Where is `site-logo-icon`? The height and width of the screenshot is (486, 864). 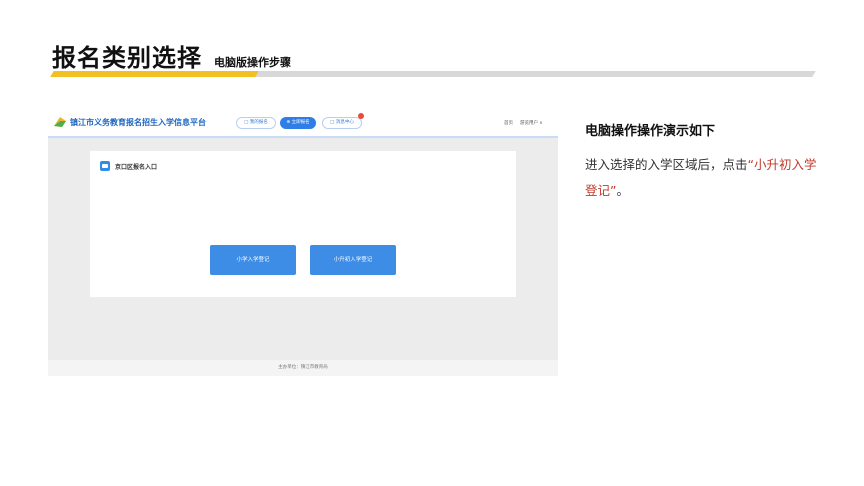
site-logo-icon is located at coordinates (60, 122).